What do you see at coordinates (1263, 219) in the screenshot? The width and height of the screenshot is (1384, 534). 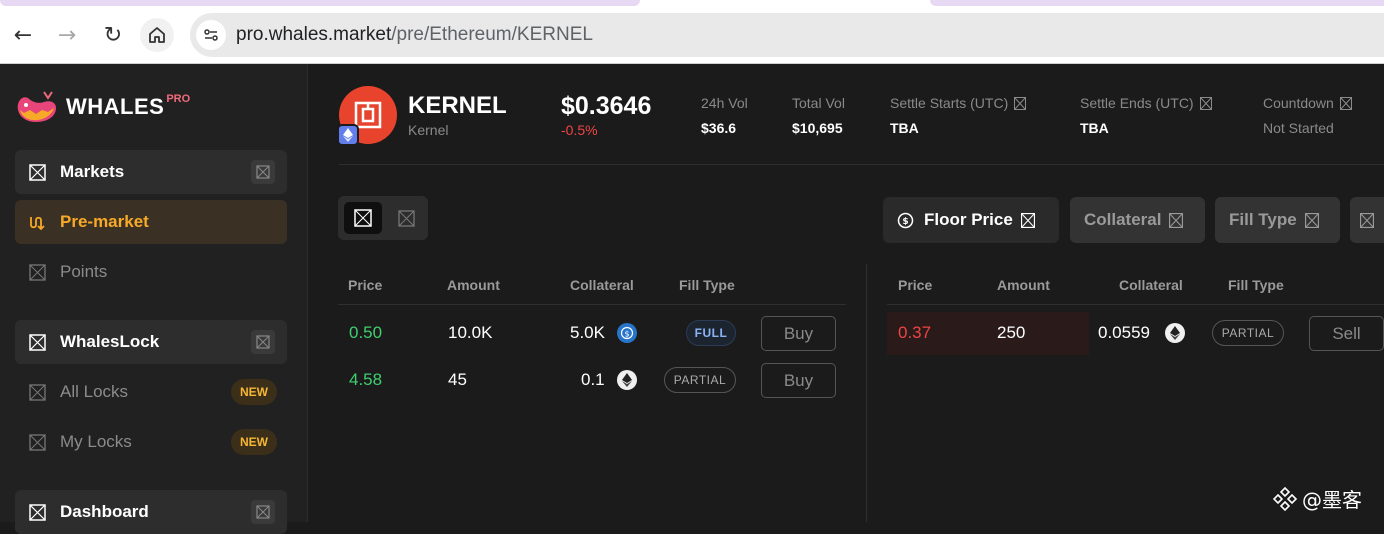 I see `fill-type-filter-label: Fill Type` at bounding box center [1263, 219].